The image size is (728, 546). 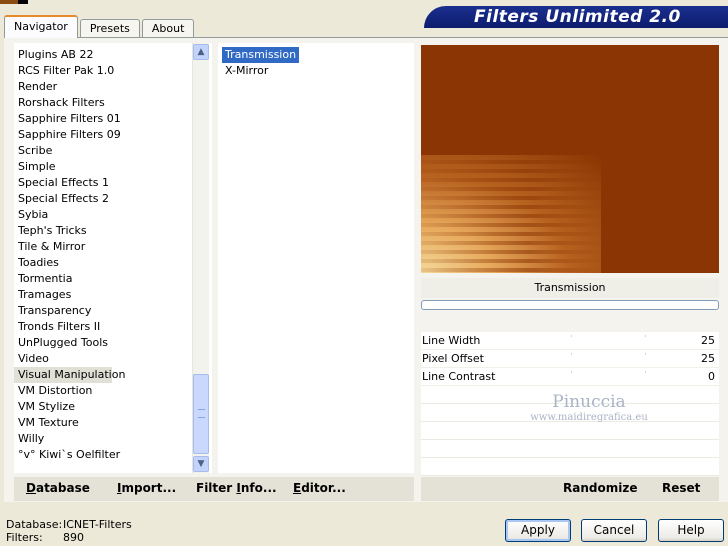 I want to click on tab-about: About, so click(x=168, y=28).